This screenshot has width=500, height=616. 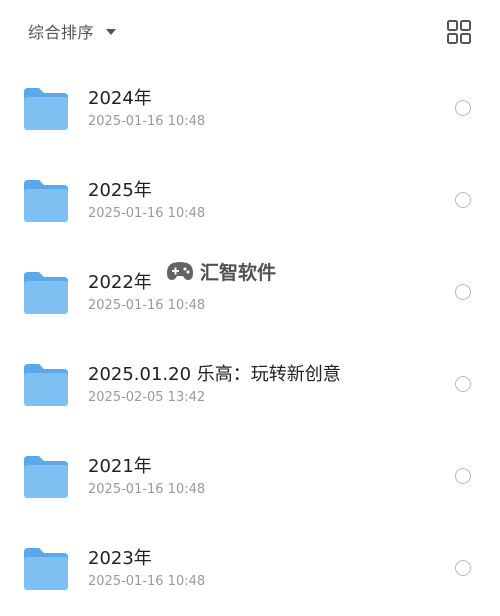 I want to click on sort-dropdown-button: 综合排序, so click(x=72, y=31).